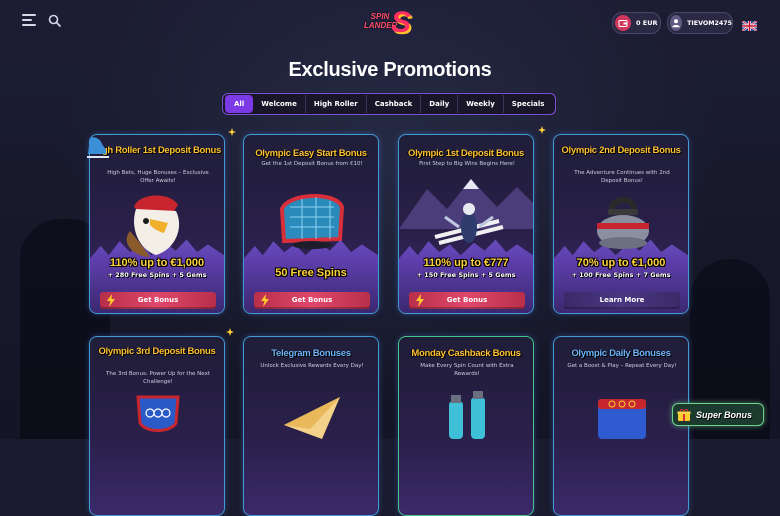 The height and width of the screenshot is (516, 780). What do you see at coordinates (279, 104) in the screenshot?
I see `tab-welcome: Welcome` at bounding box center [279, 104].